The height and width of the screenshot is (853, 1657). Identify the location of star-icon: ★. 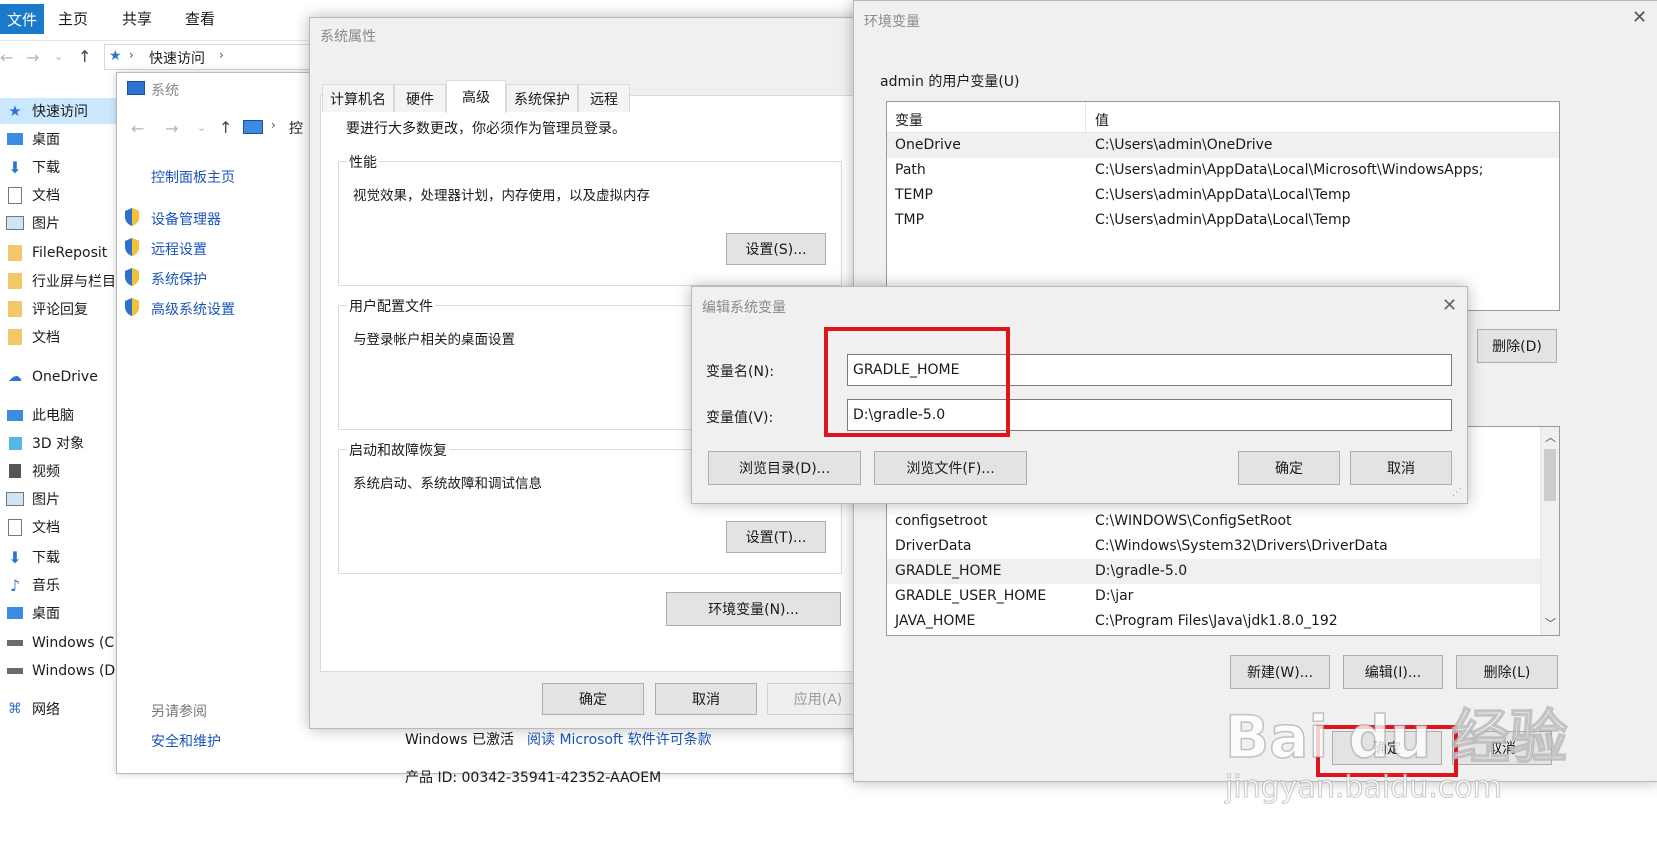
(15, 111).